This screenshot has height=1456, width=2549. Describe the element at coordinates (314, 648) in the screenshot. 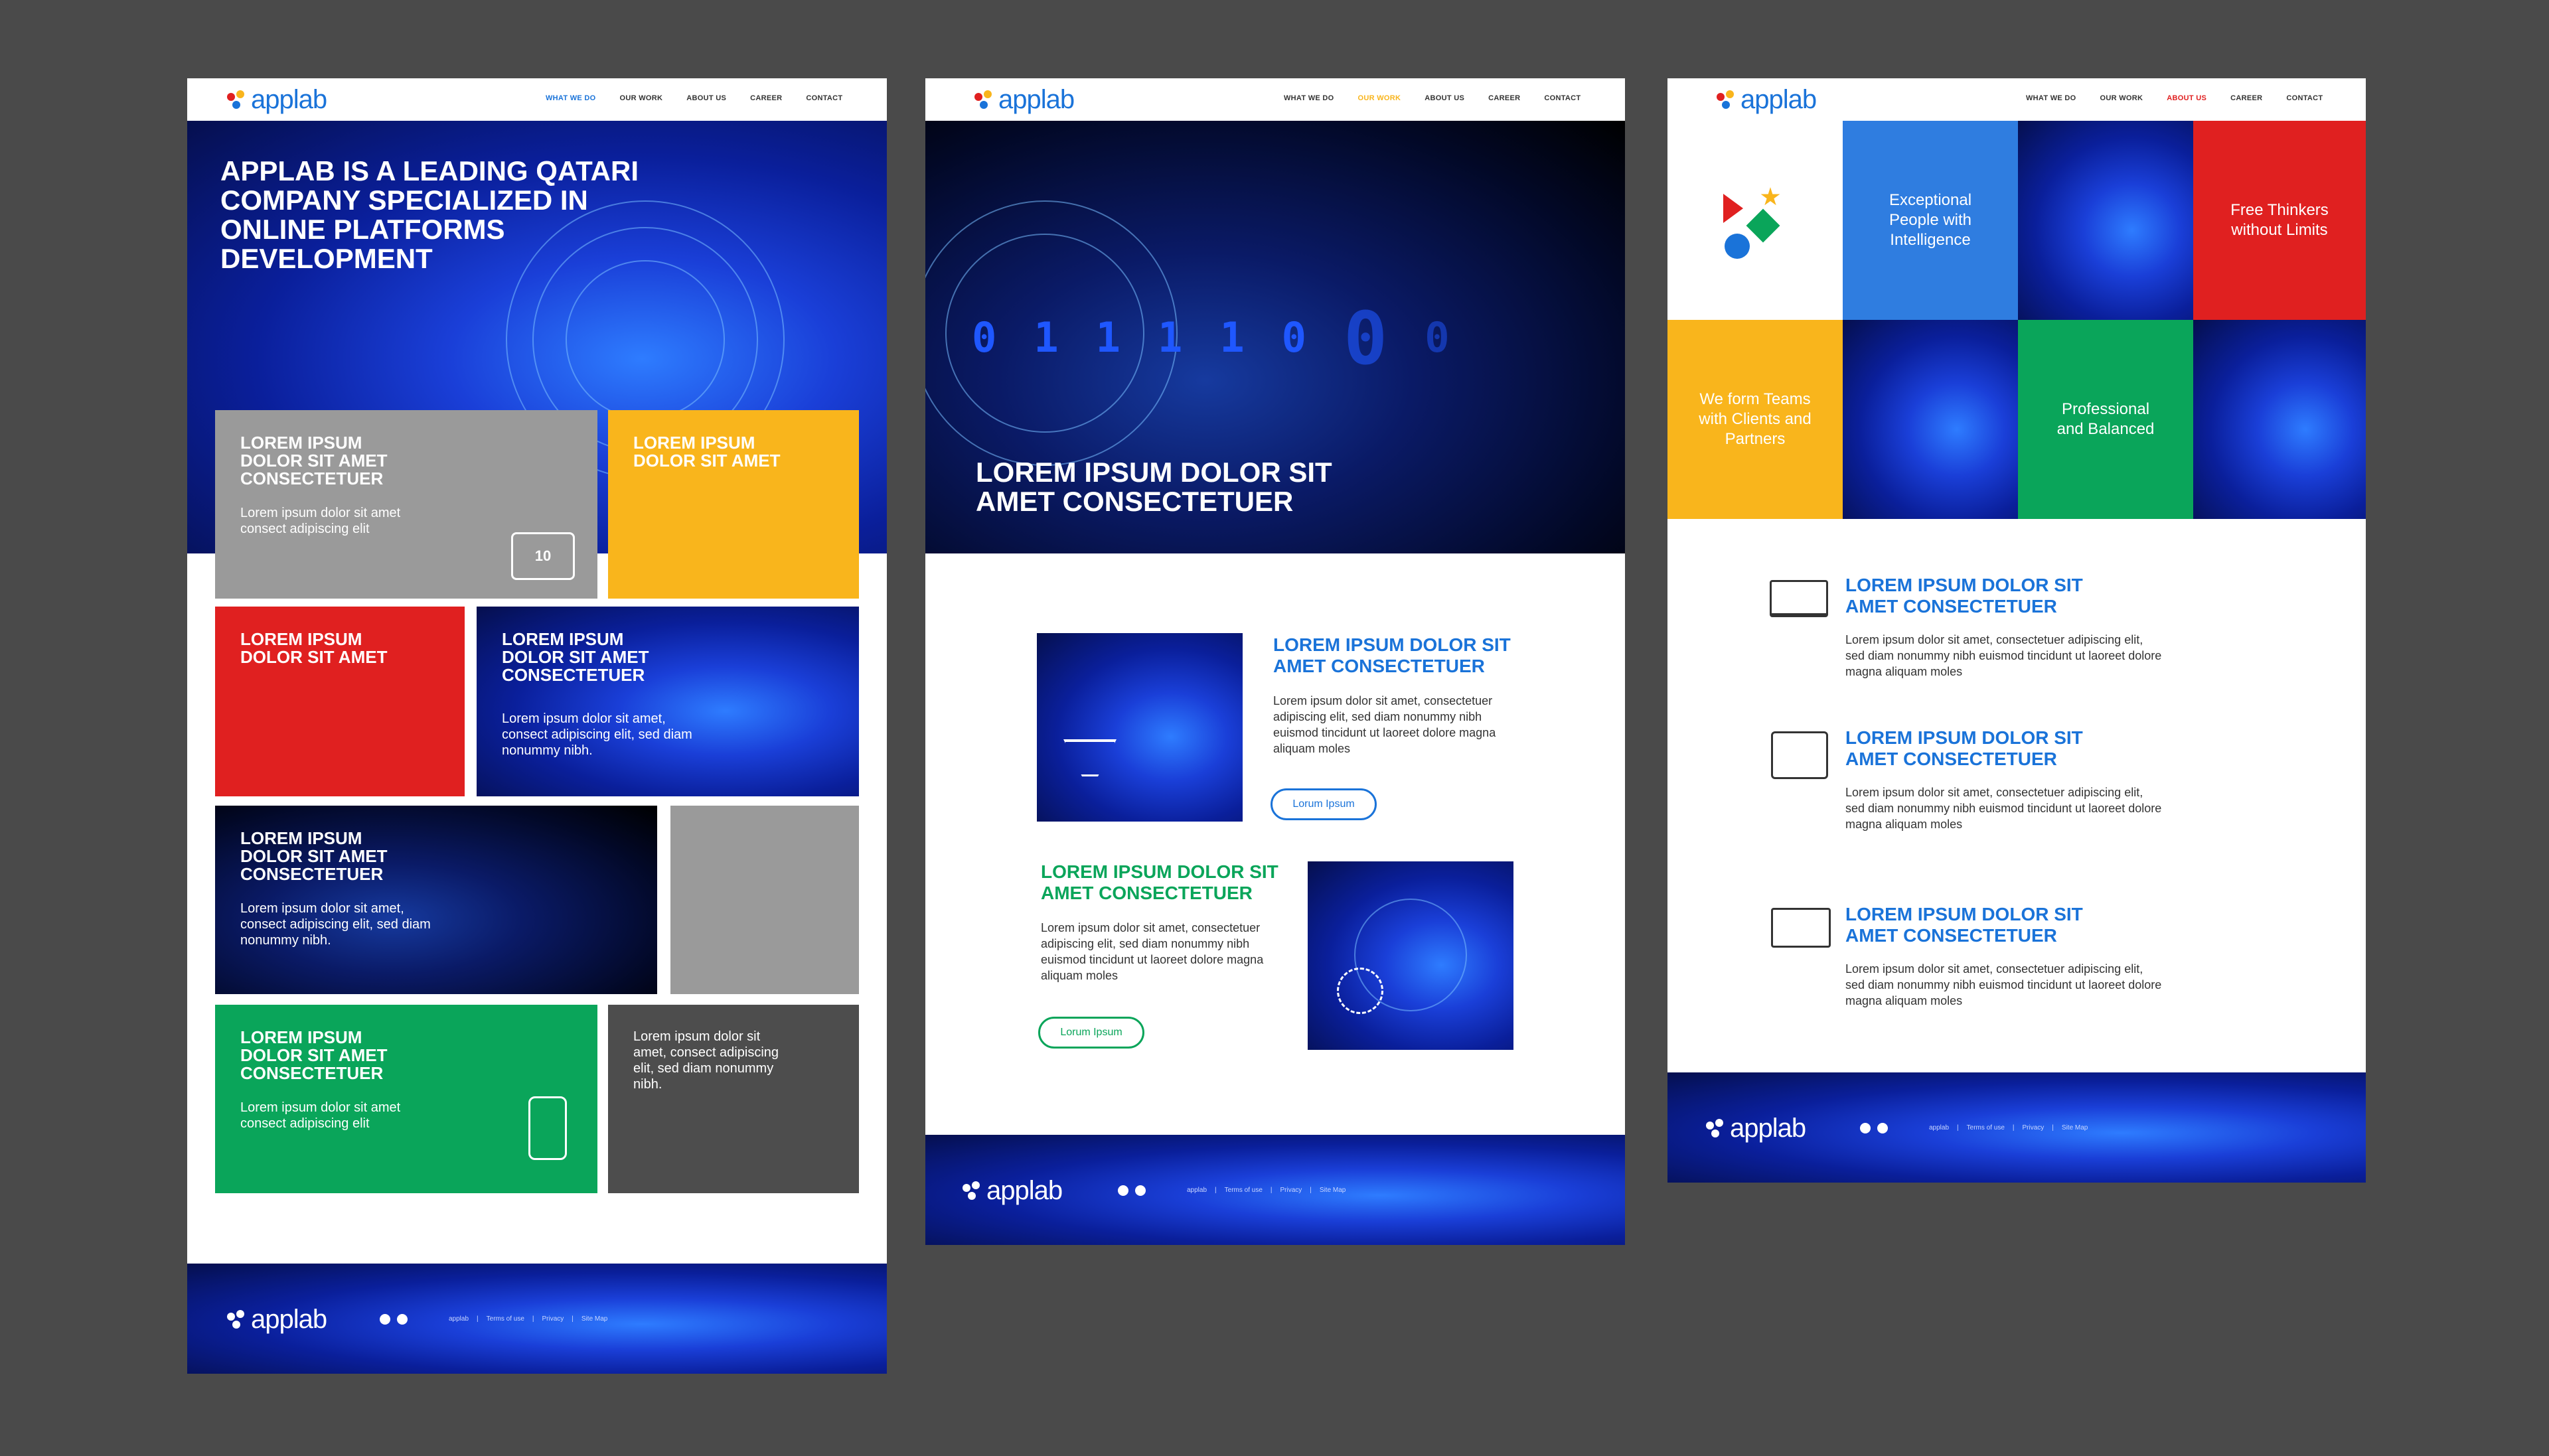

I see `tile-title: LOREM IPSUM DOLOR SIT AMET` at that location.